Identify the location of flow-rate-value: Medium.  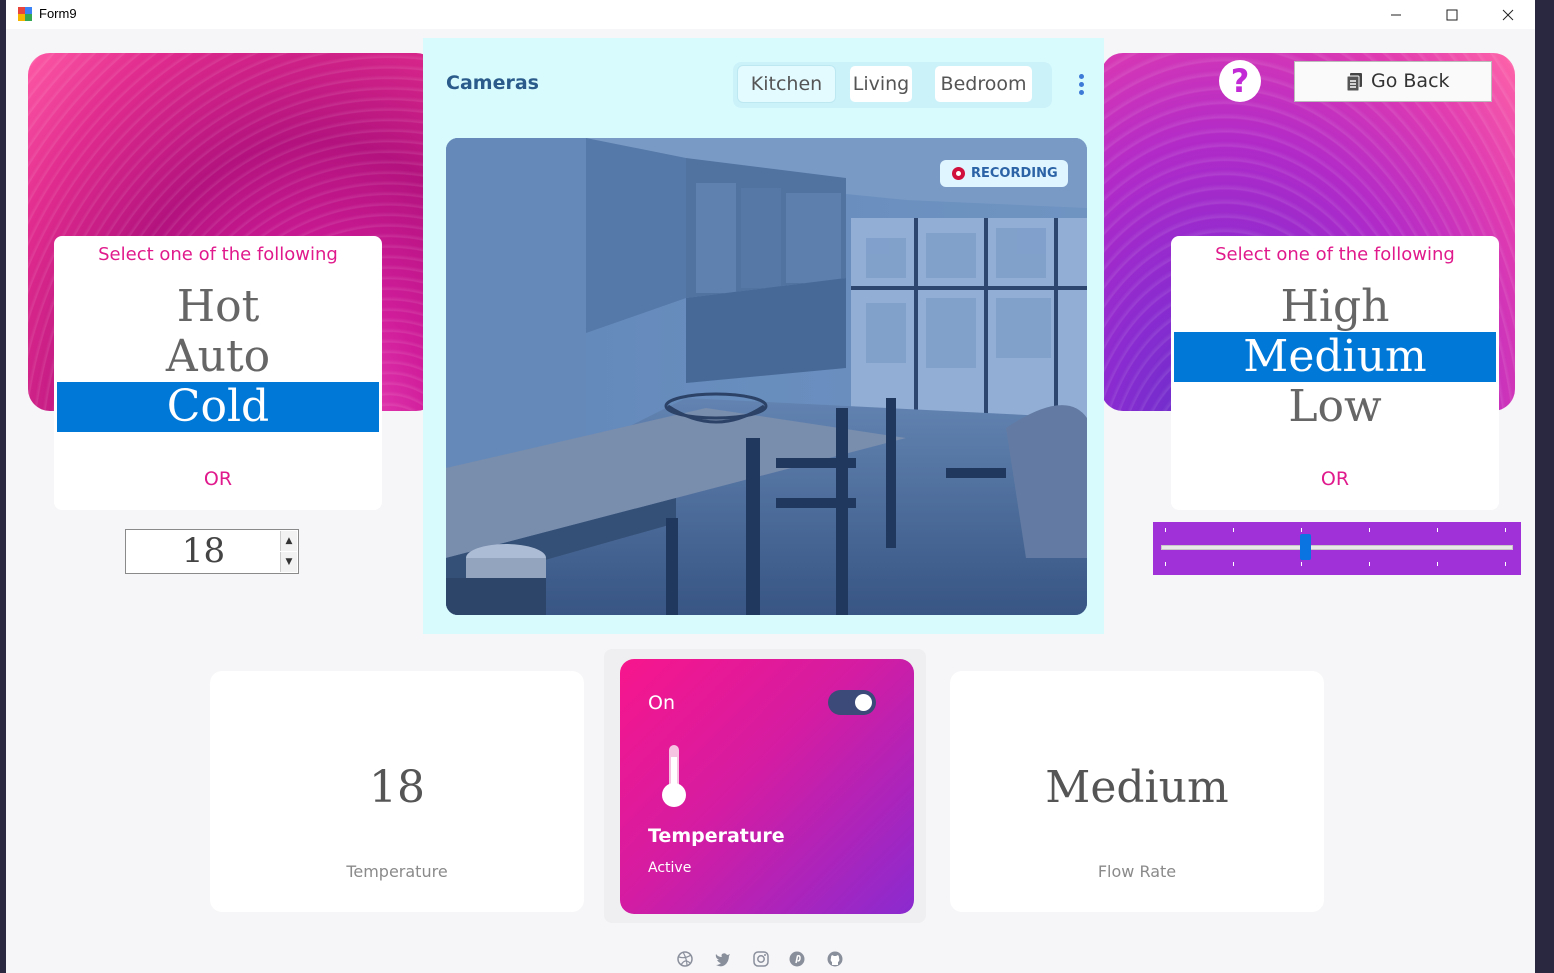
(1137, 787).